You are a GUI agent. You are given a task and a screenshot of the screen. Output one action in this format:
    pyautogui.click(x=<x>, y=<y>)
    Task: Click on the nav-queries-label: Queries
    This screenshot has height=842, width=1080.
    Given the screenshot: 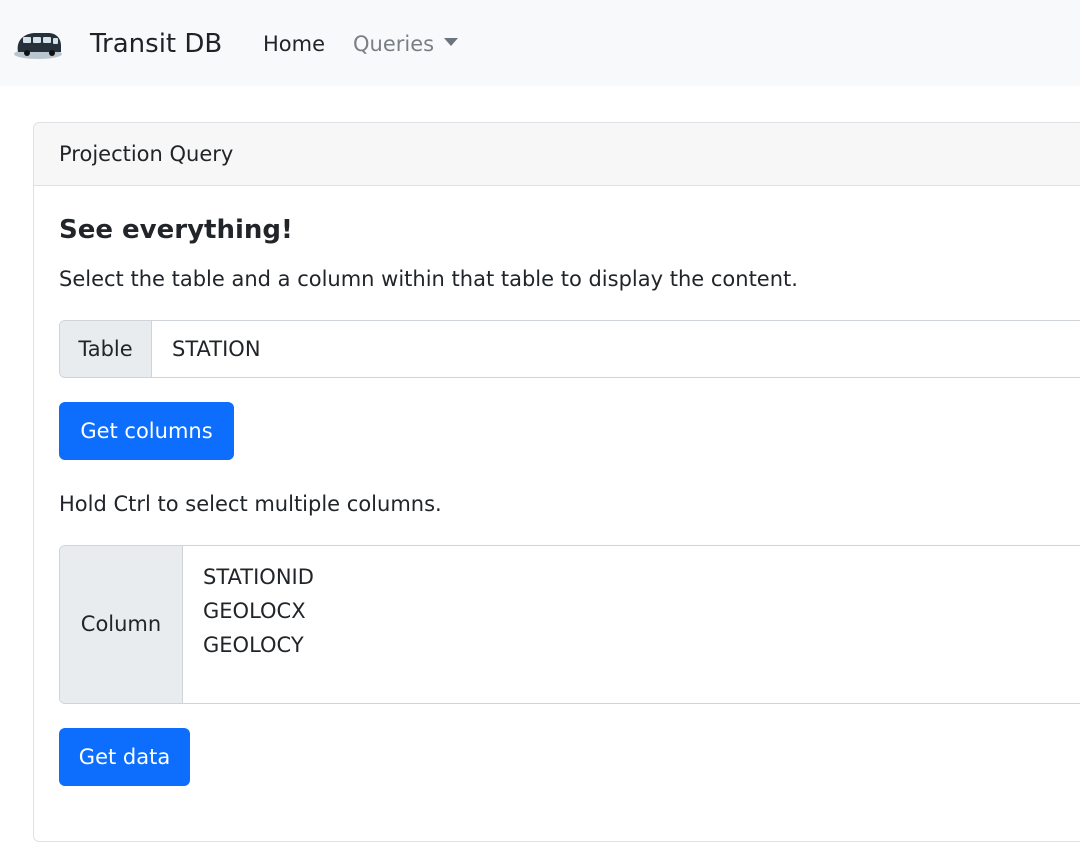 What is the action you would take?
    pyautogui.click(x=394, y=44)
    